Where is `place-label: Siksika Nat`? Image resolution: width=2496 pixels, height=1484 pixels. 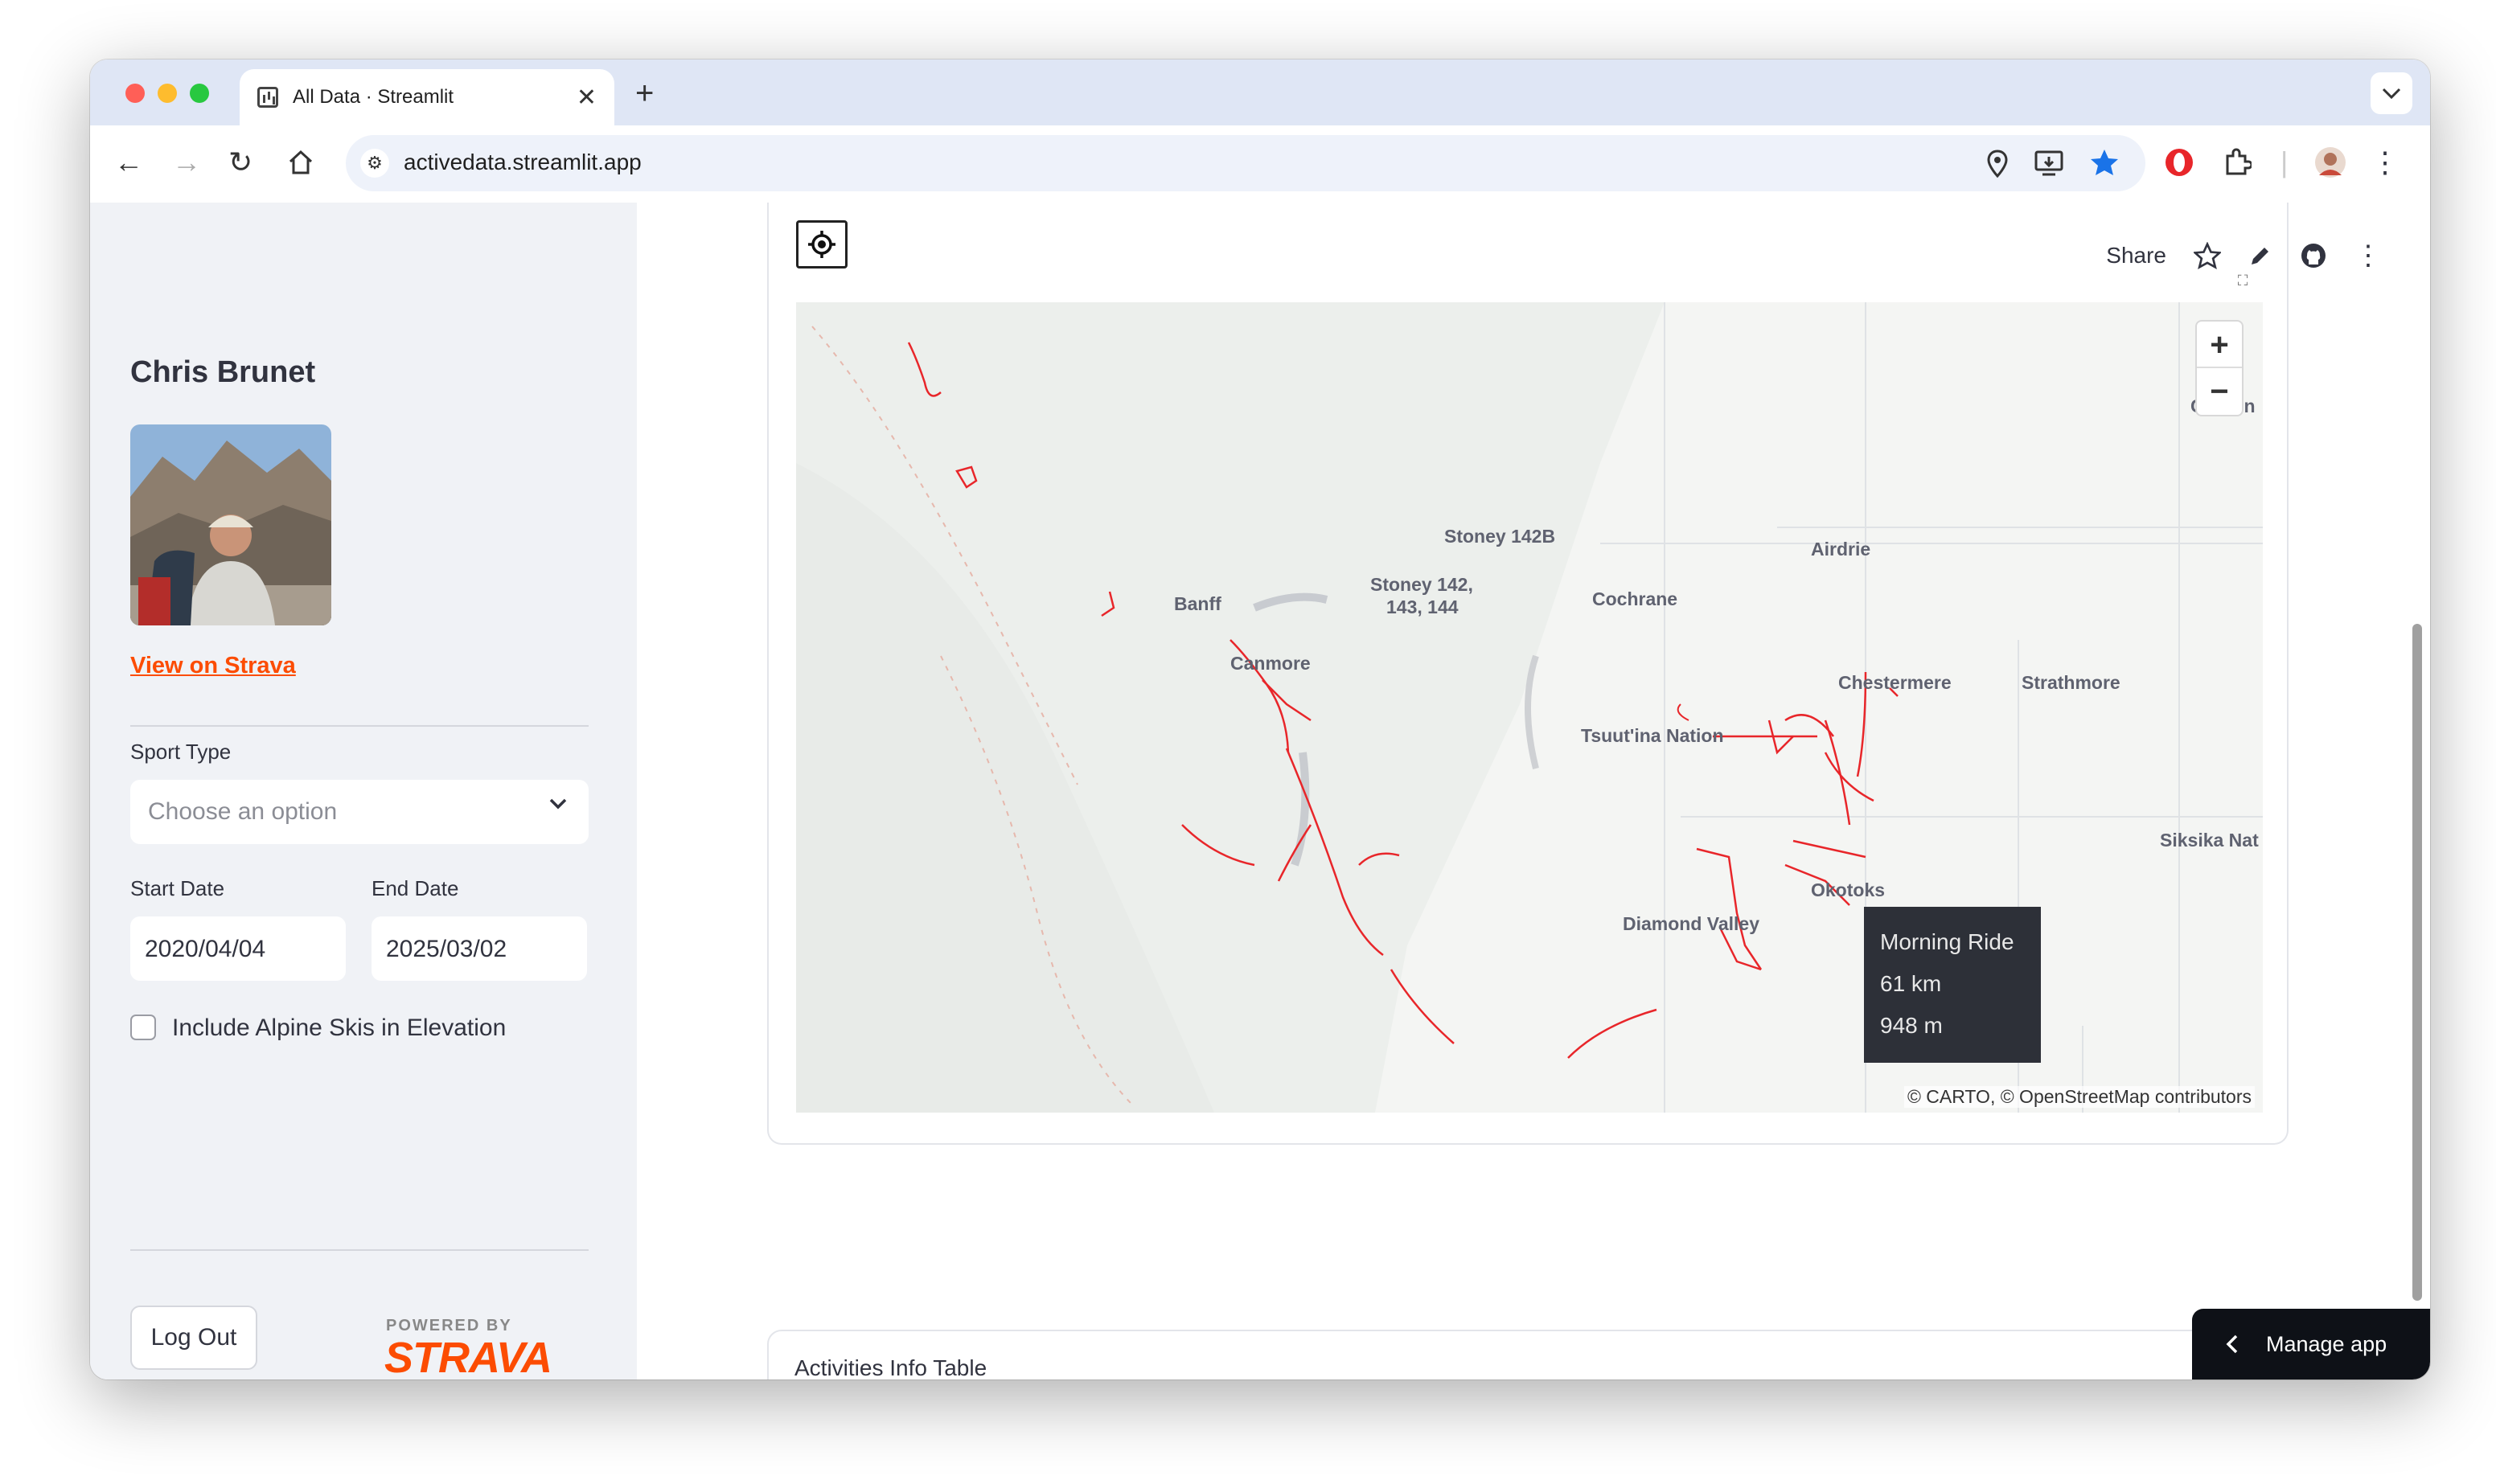
place-label: Siksika Nat is located at coordinates (2209, 841).